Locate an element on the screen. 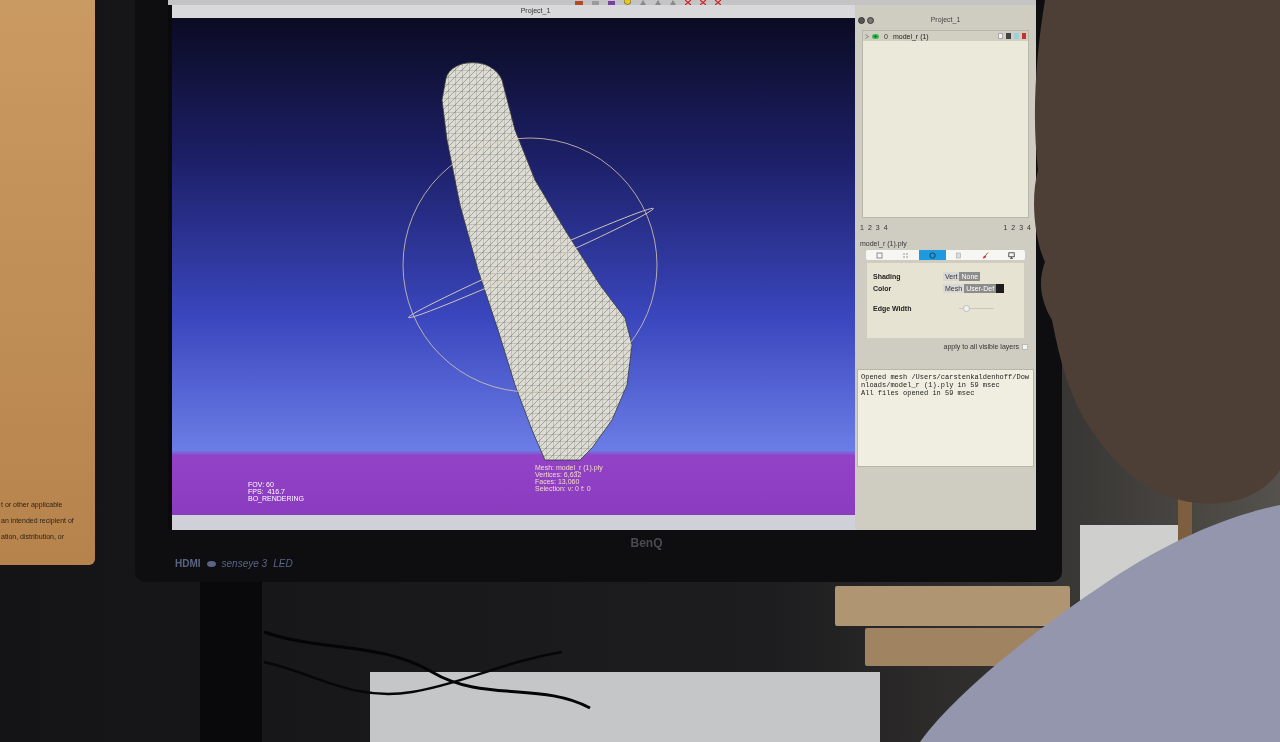  eye-icon is located at coordinates (875, 36).